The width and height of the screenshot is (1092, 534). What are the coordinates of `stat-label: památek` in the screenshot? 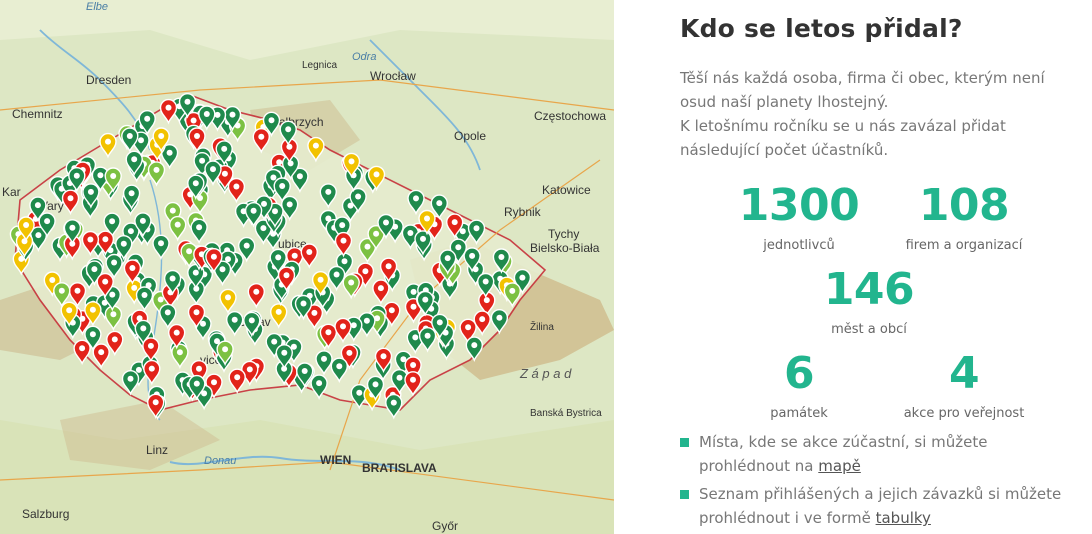 It's located at (799, 413).